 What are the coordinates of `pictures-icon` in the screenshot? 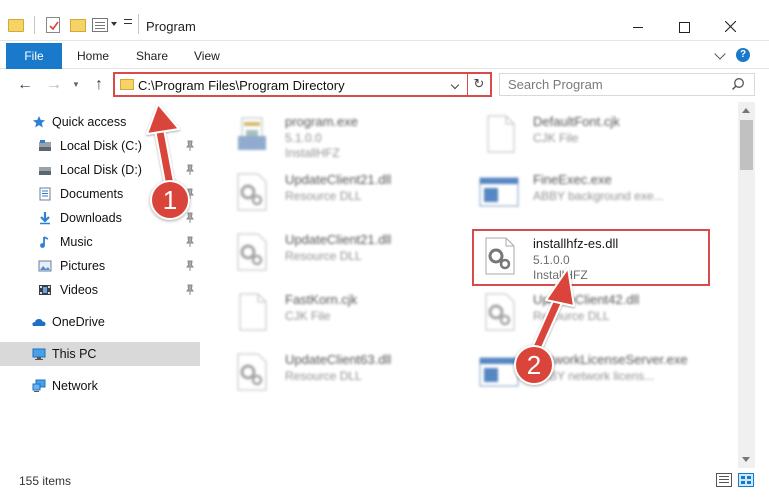 It's located at (45, 266).